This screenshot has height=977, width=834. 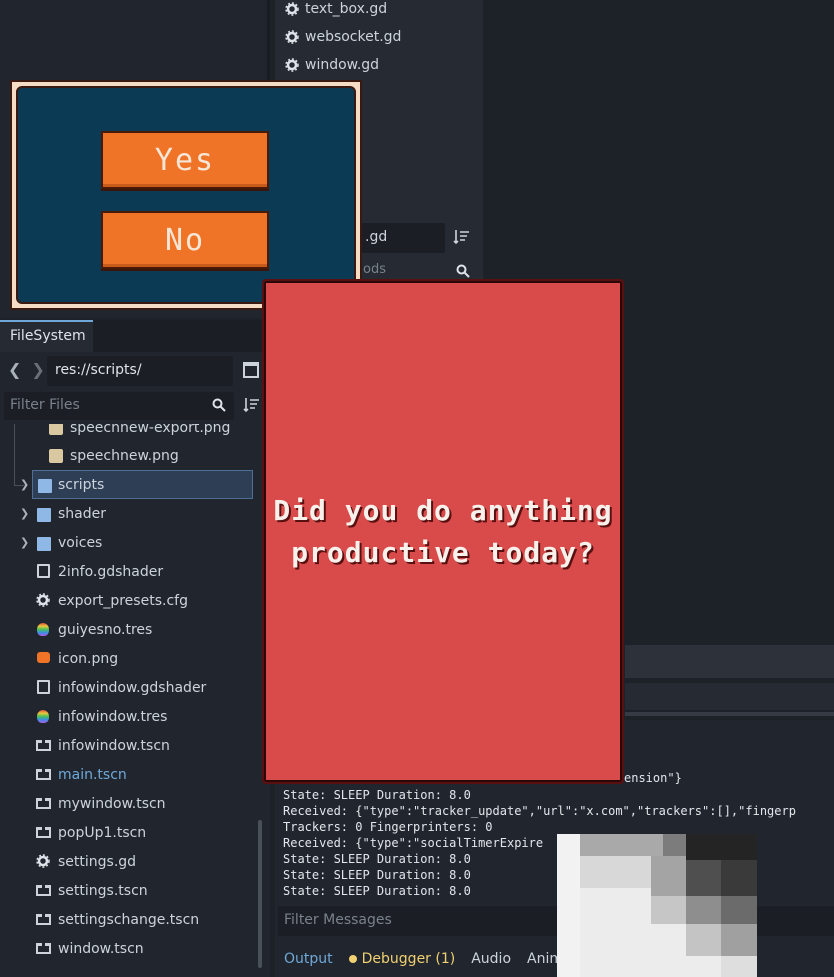 What do you see at coordinates (43, 657) in the screenshot?
I see `godot-icon` at bounding box center [43, 657].